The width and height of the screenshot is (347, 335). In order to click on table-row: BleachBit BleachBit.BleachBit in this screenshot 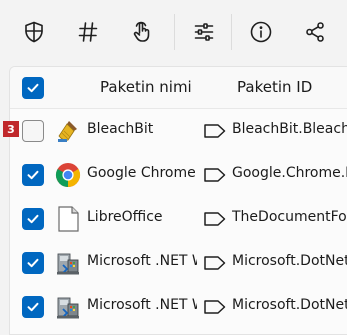, I will do `click(178, 131)`.